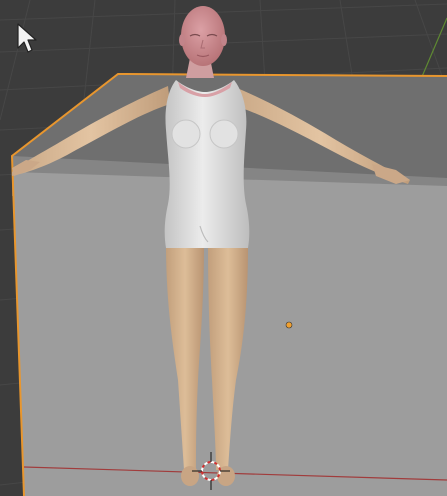  I want to click on left-foot, so click(190, 476).